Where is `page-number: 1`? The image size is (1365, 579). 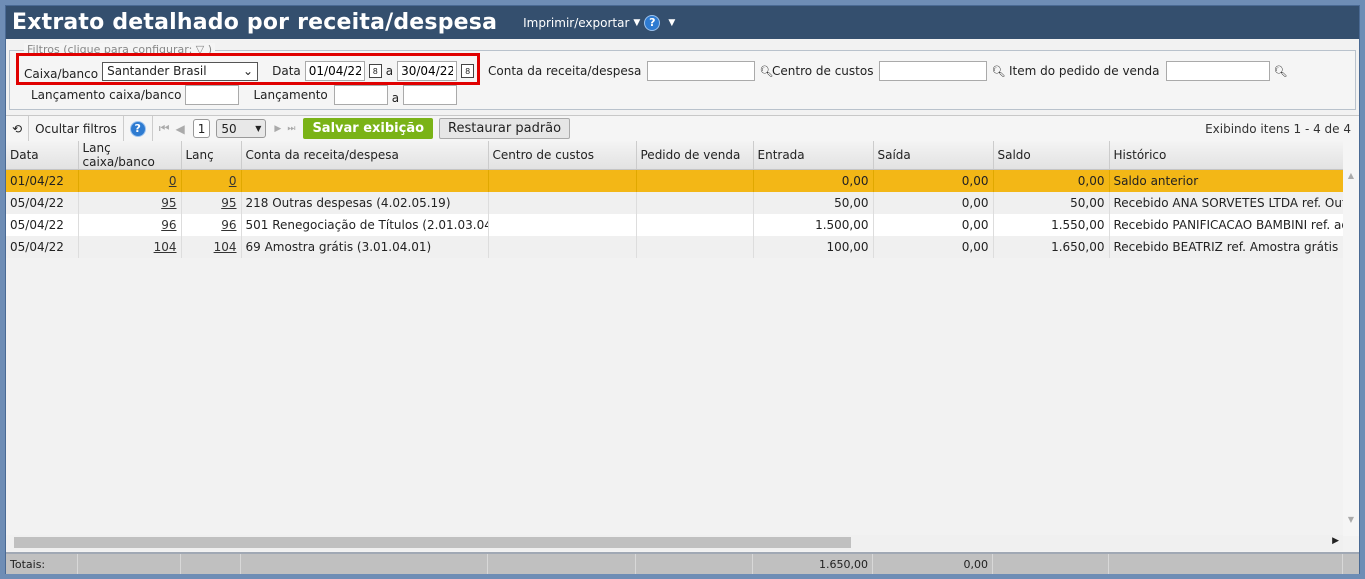
page-number: 1 is located at coordinates (201, 128).